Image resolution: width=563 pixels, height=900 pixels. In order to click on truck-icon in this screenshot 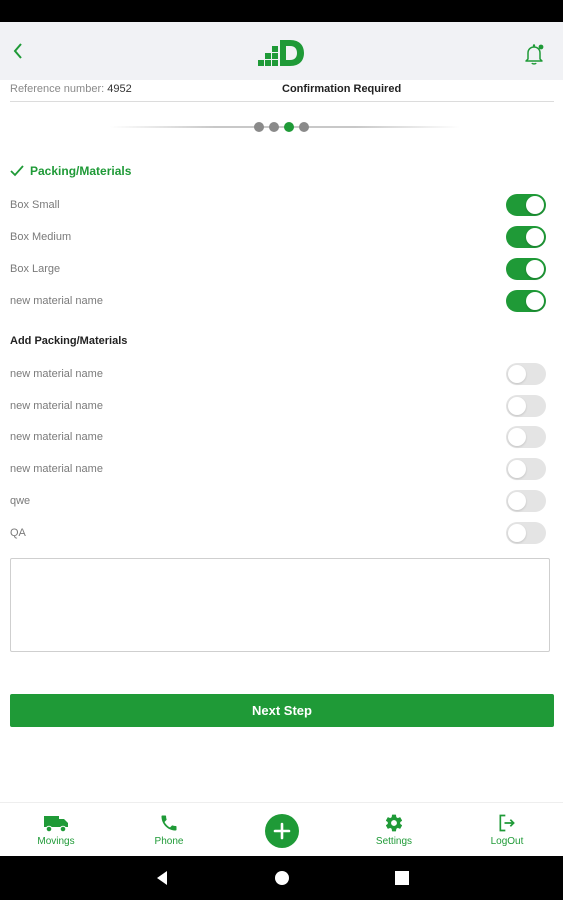, I will do `click(56, 823)`.